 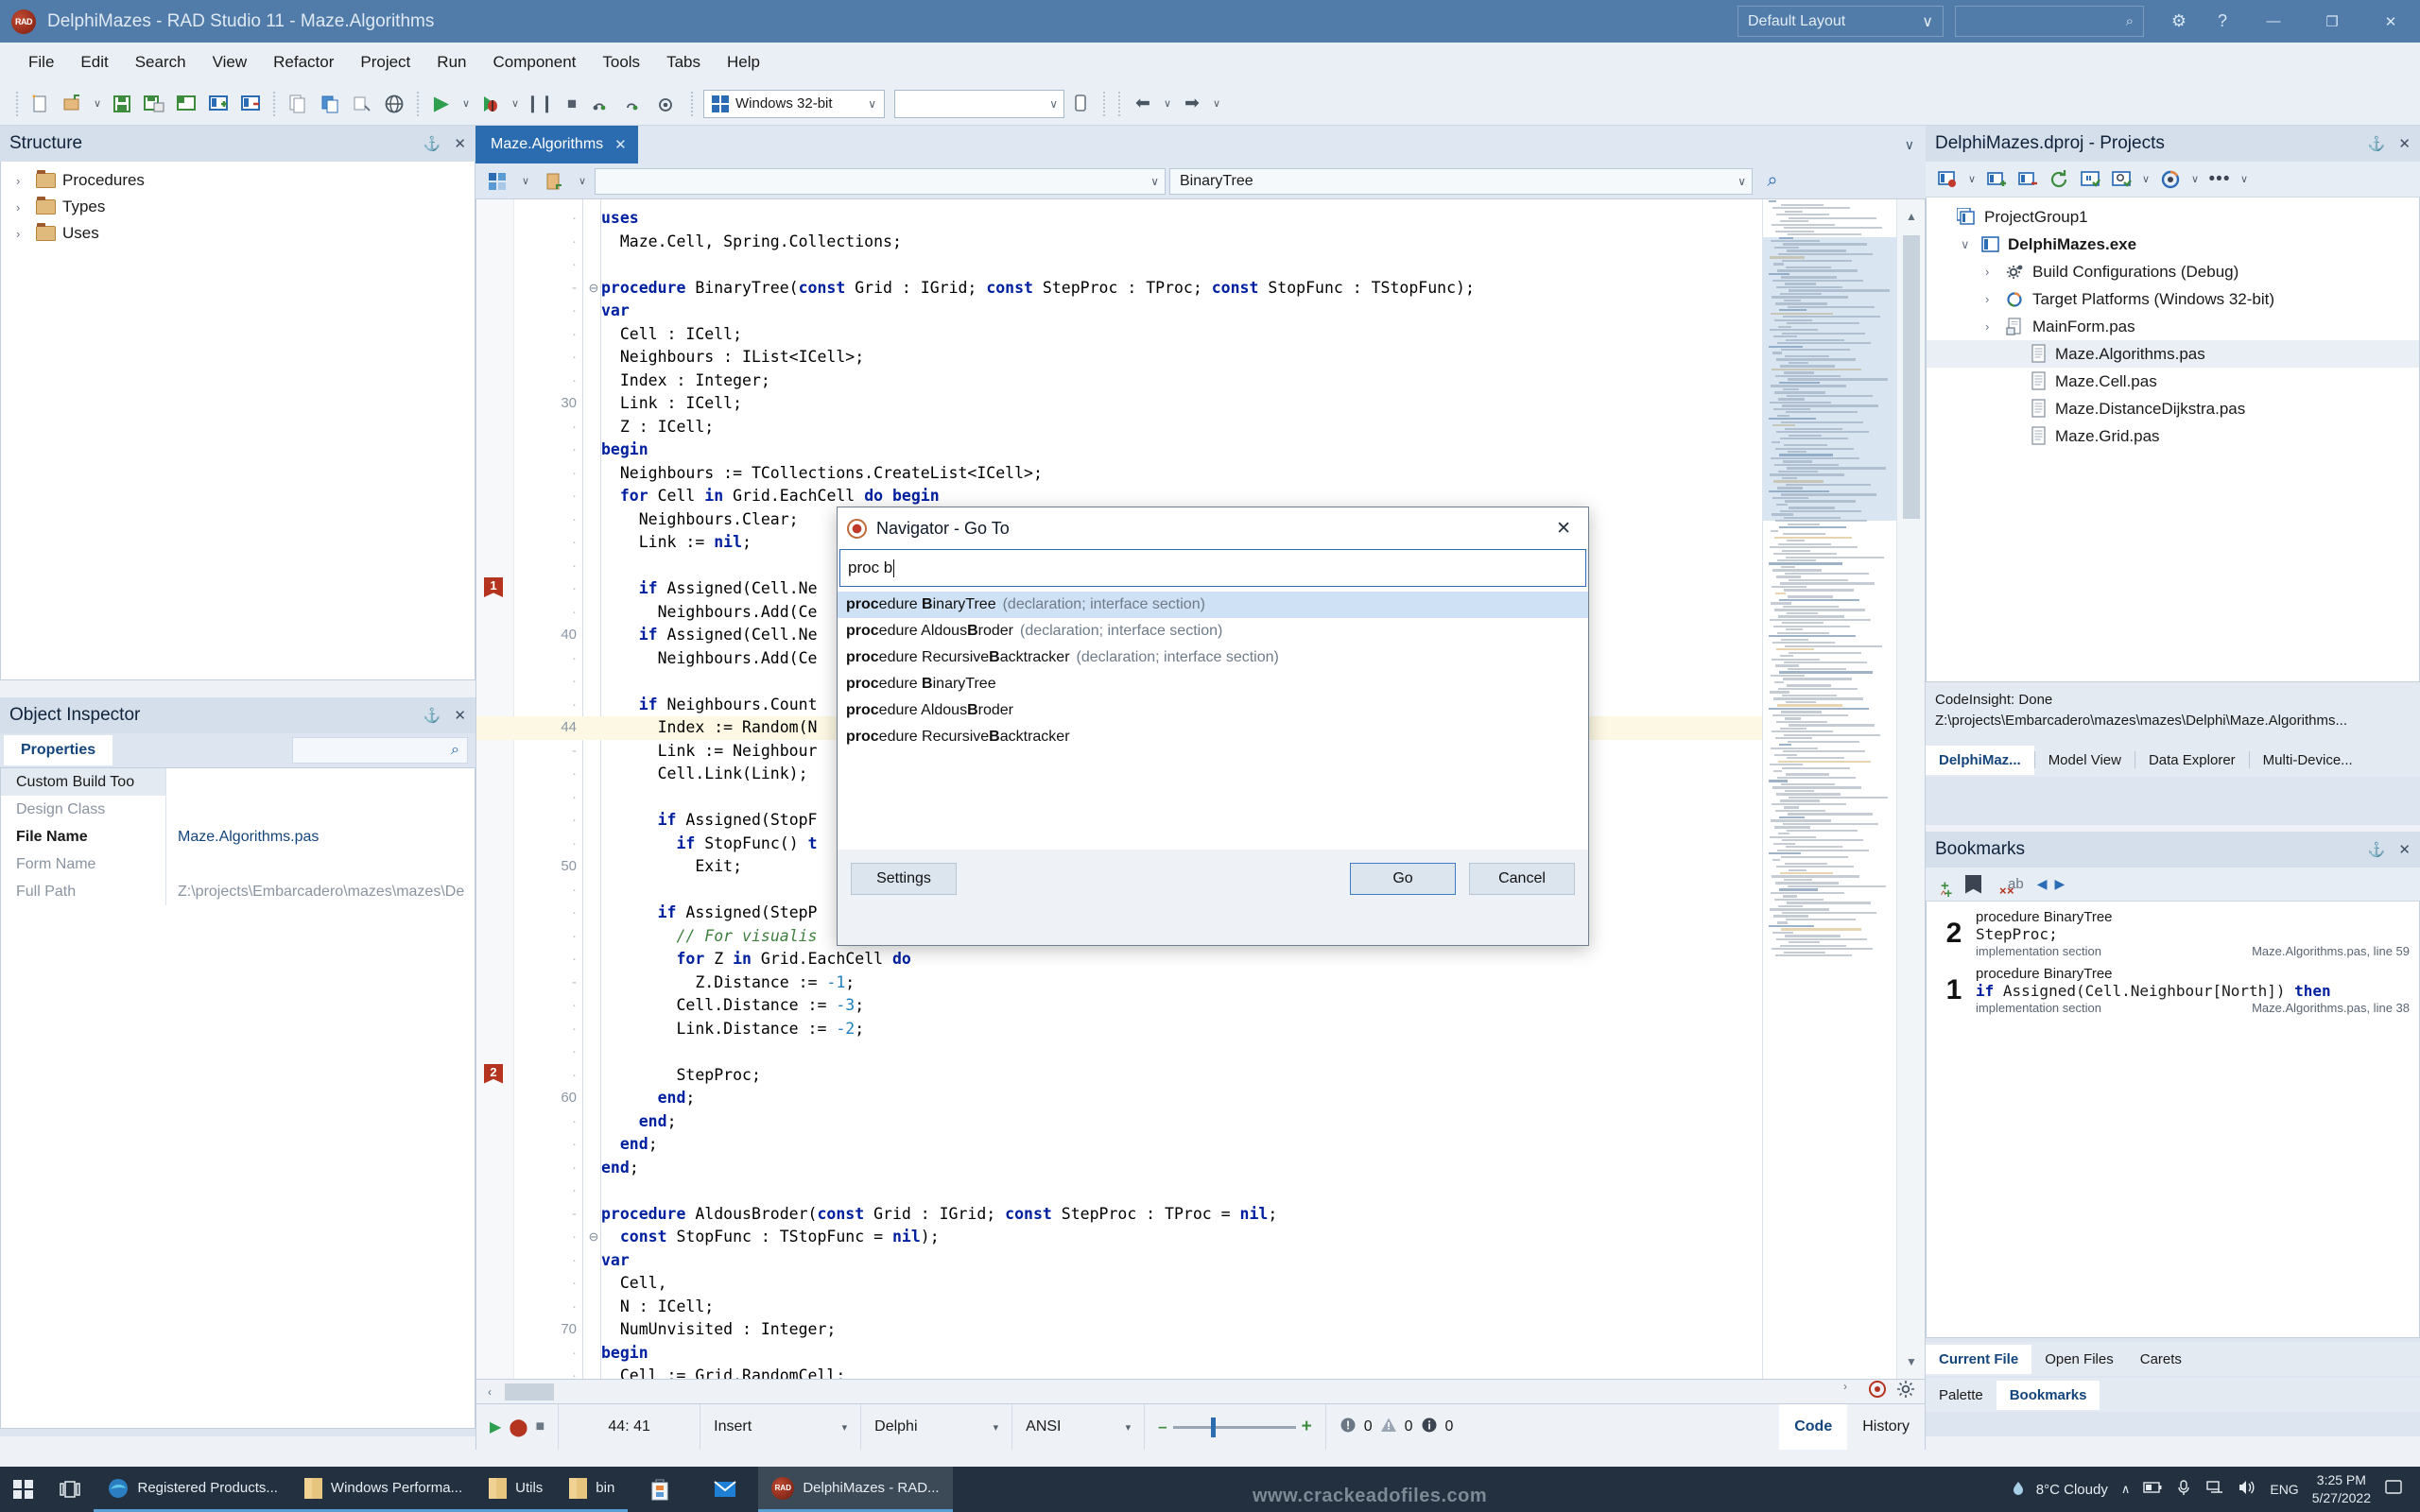 I want to click on insert-mode-selector: Insert ▾, so click(x=781, y=1427).